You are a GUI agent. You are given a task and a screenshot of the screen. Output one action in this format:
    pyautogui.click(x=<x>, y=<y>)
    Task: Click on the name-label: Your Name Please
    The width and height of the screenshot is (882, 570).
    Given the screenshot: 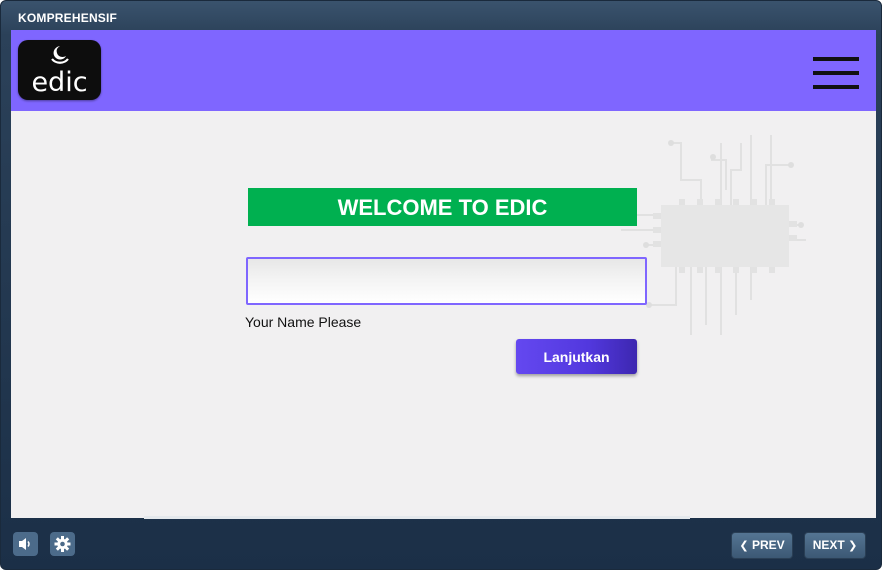 What is the action you would take?
    pyautogui.click(x=303, y=322)
    